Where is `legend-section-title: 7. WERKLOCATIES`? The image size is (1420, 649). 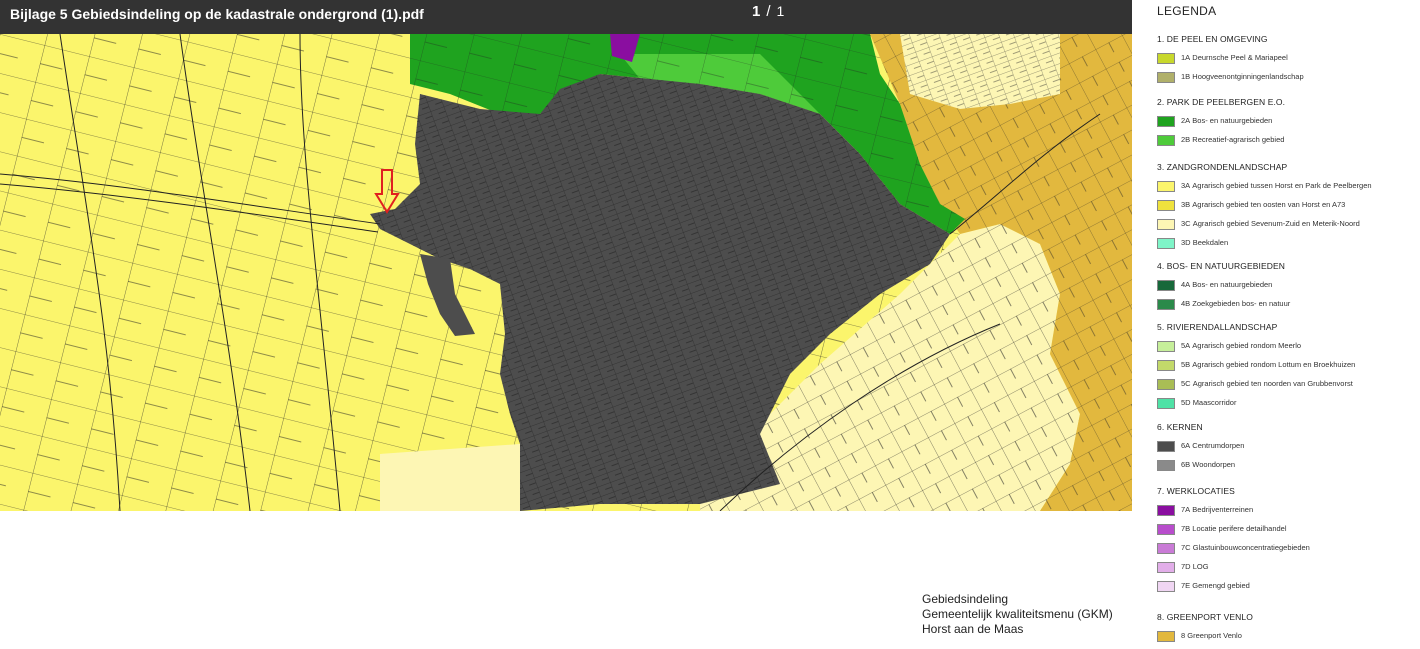
legend-section-title: 7. WERKLOCATIES is located at coordinates (1196, 491).